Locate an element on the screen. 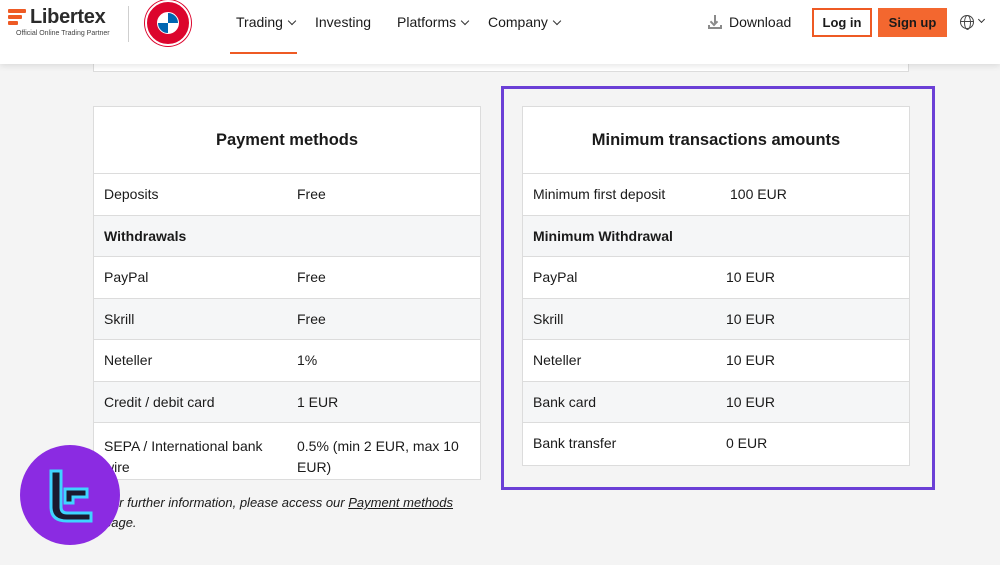 The height and width of the screenshot is (565, 1000). download-link: Download is located at coordinates (749, 22).